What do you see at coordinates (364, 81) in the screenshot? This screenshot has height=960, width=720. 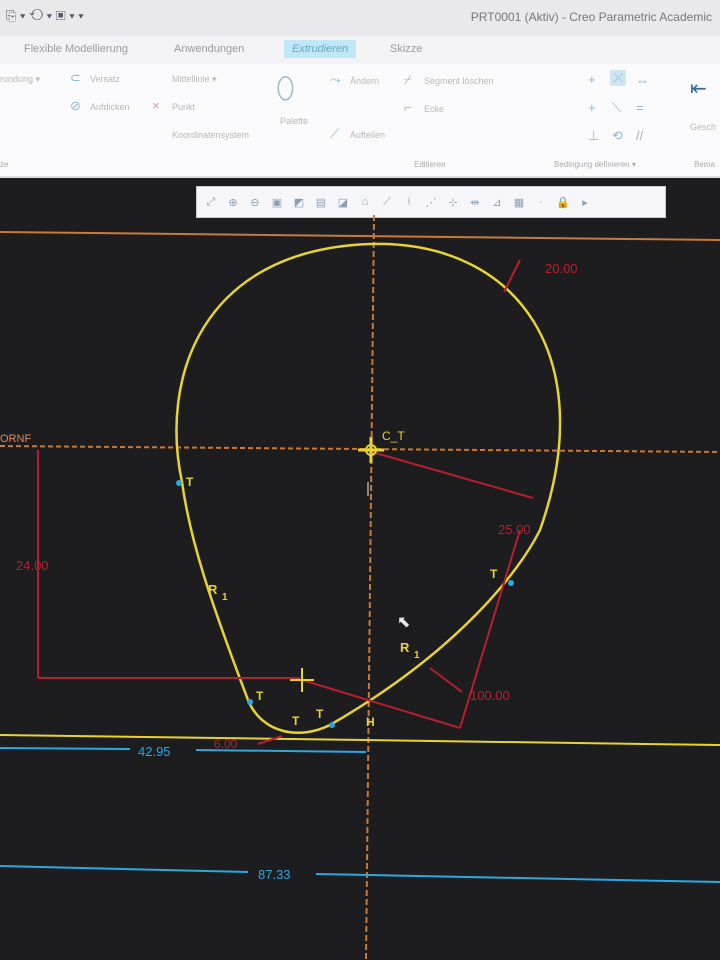 I see `aendern-button: Ändern` at bounding box center [364, 81].